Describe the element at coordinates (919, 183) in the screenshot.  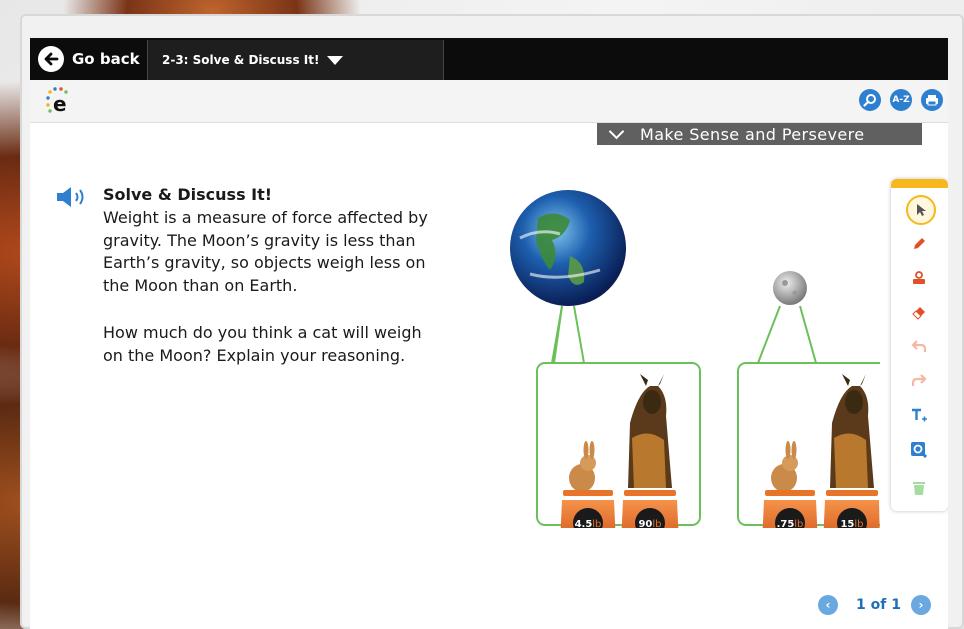
I see `toolbar-drag-handle` at that location.